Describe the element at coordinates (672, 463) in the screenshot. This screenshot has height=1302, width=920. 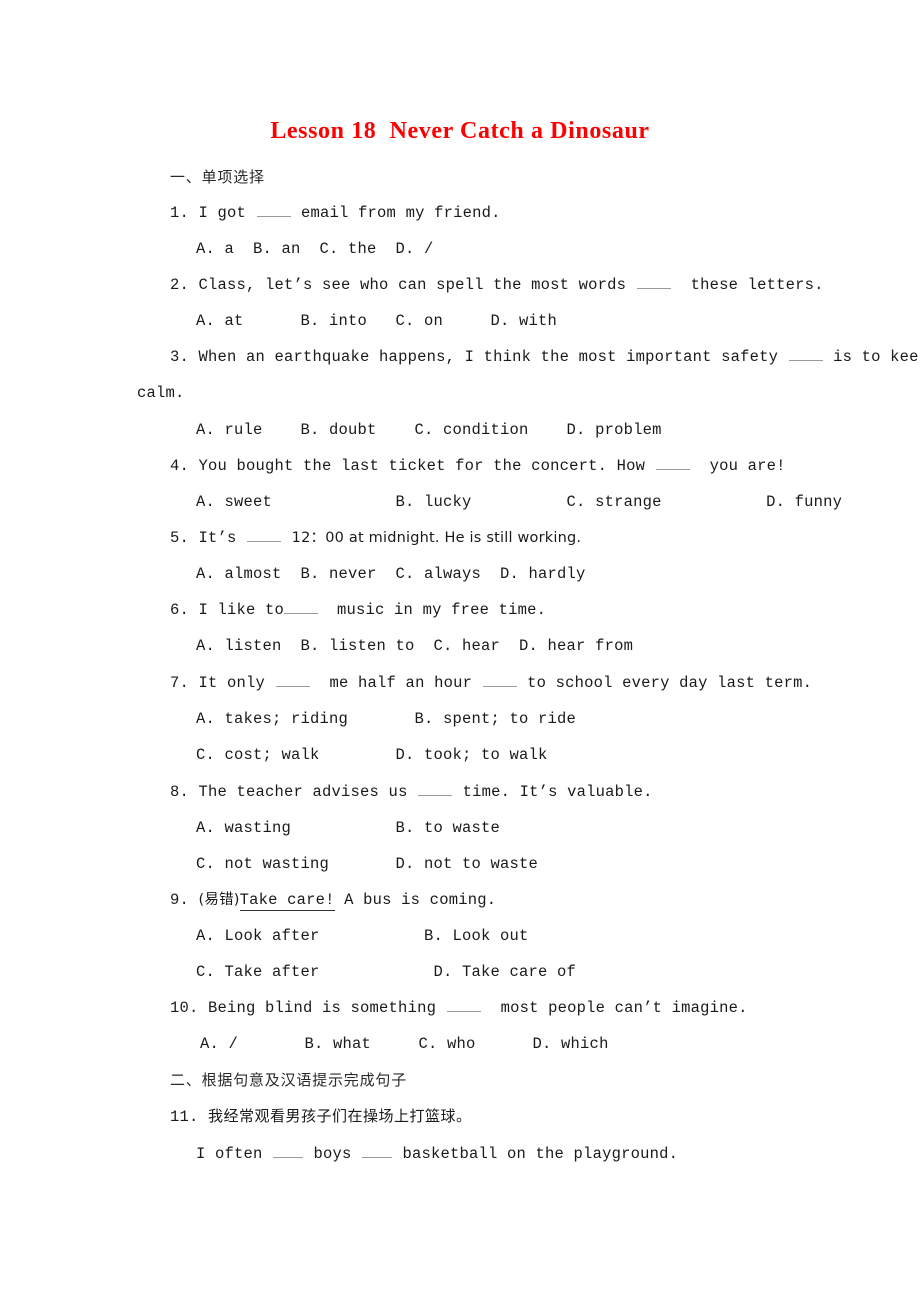
I see `q4-blank` at that location.